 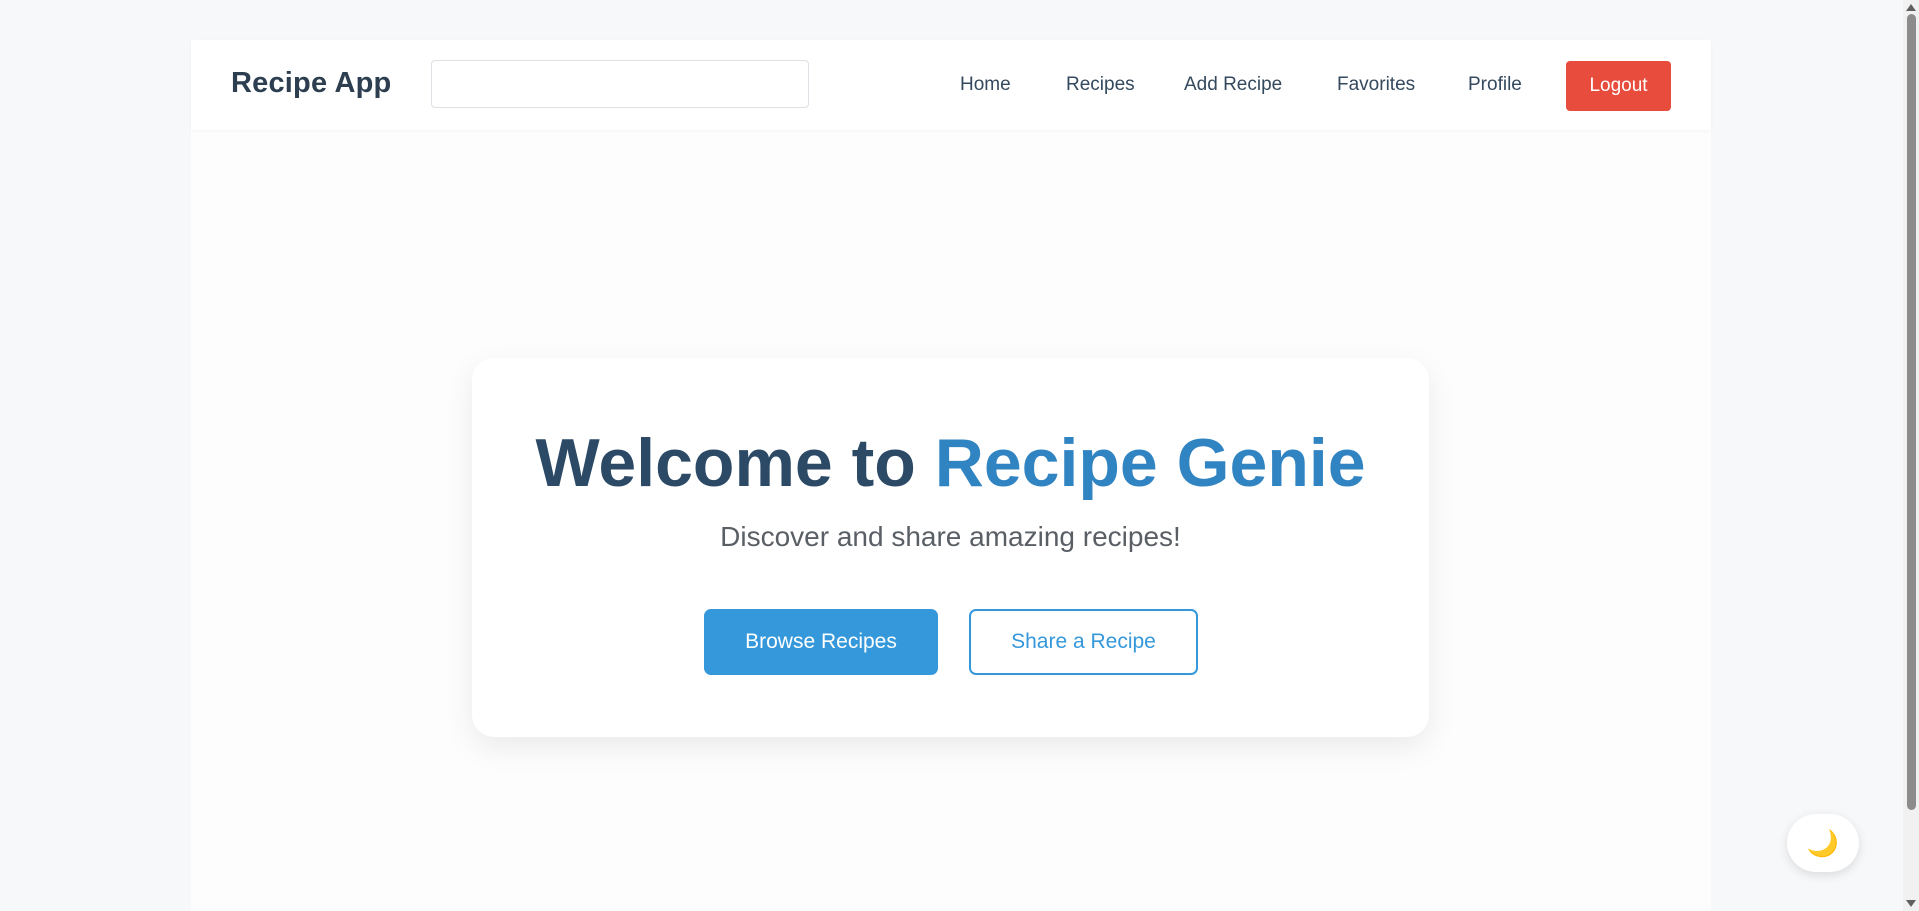 What do you see at coordinates (1911, 903) in the screenshot?
I see `scroll-down-arrow-icon` at bounding box center [1911, 903].